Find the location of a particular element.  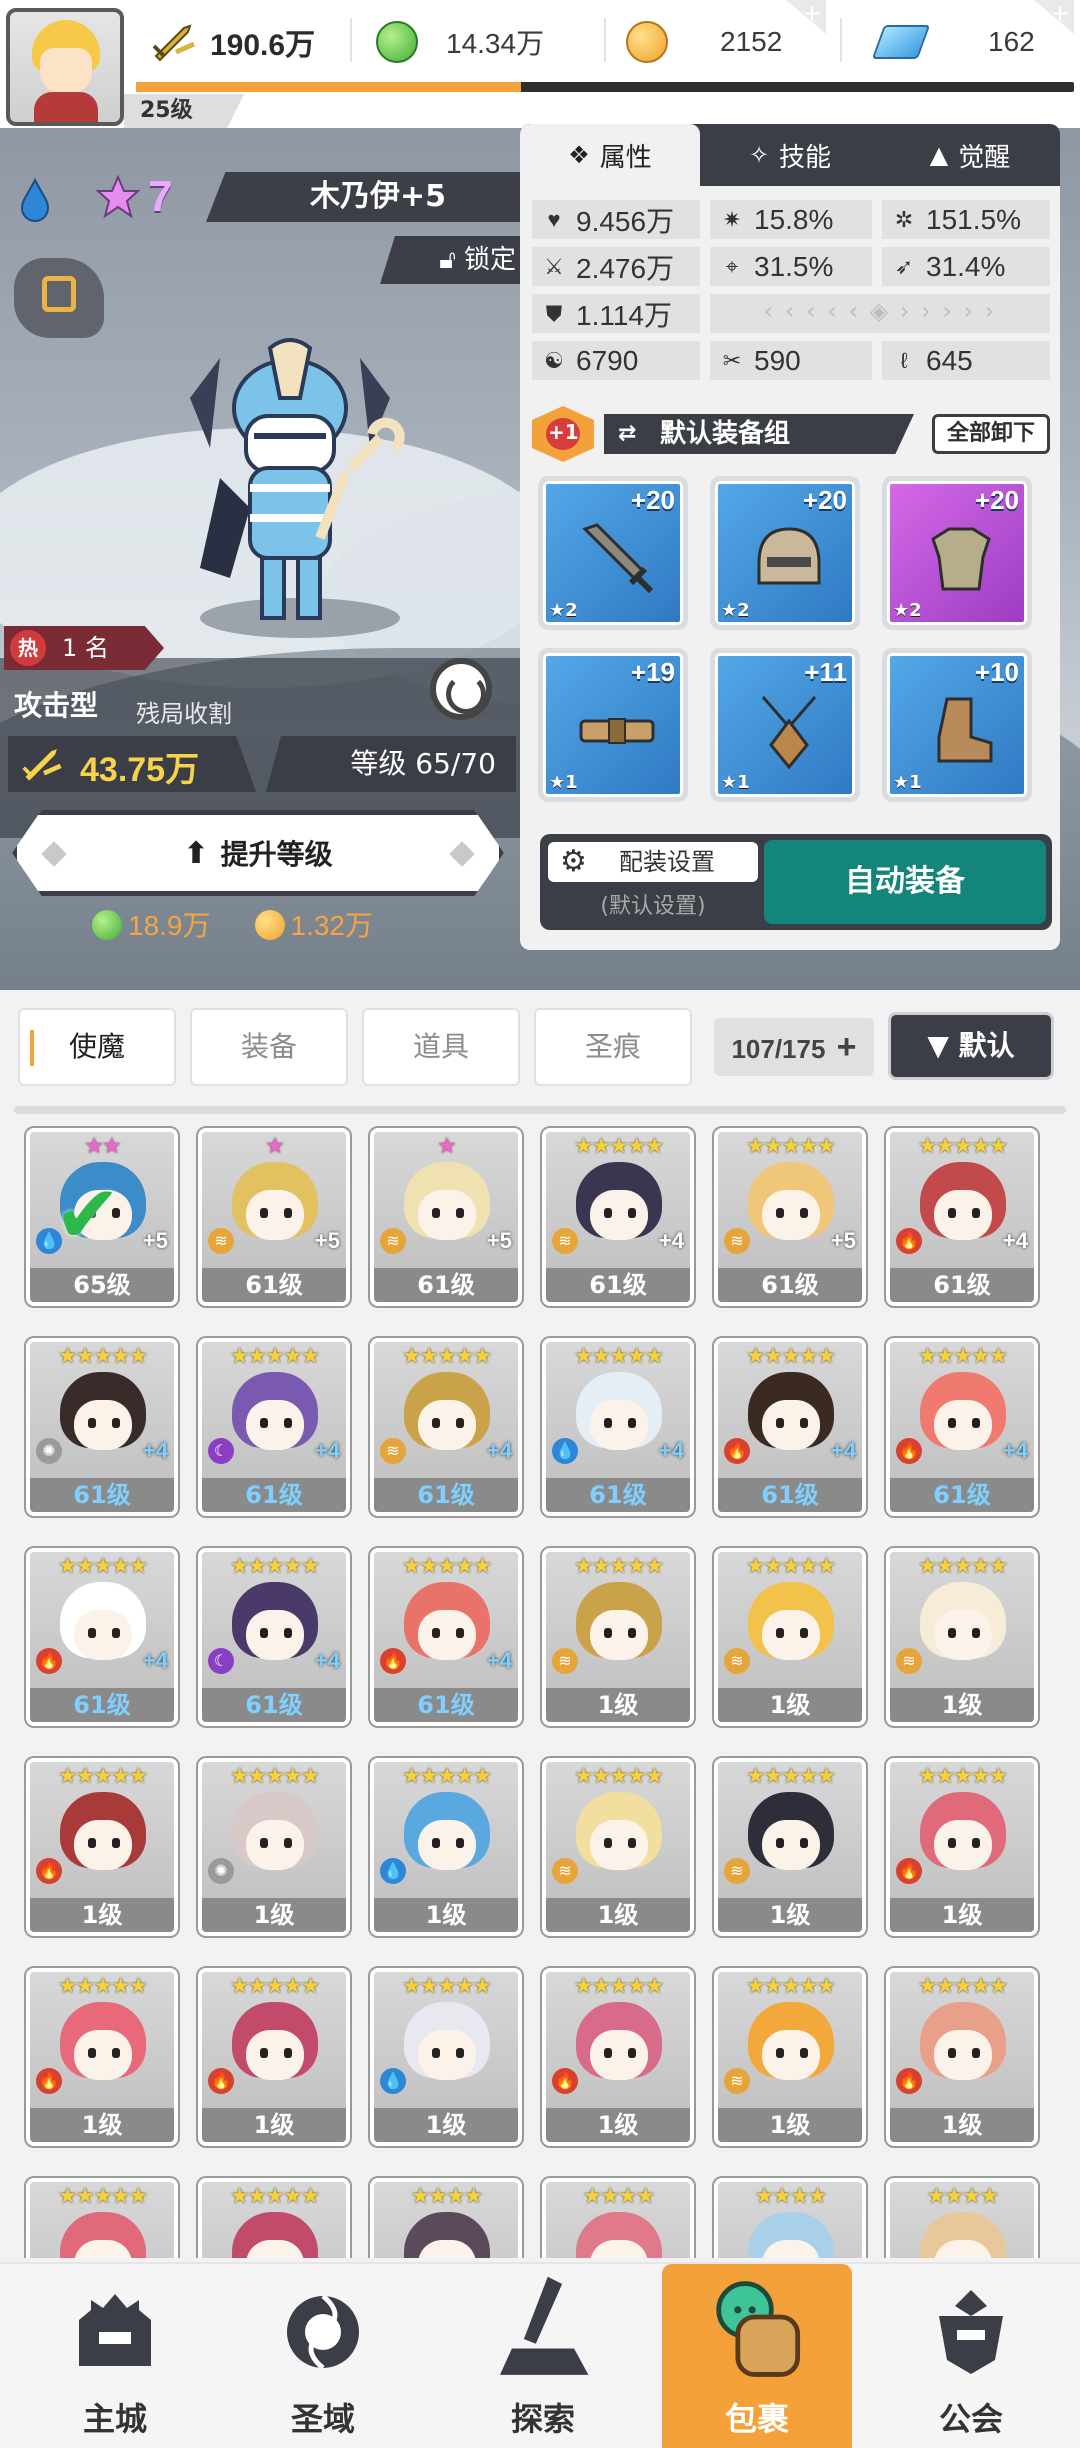

nav-label: 圣域 is located at coordinates (322, 2419).